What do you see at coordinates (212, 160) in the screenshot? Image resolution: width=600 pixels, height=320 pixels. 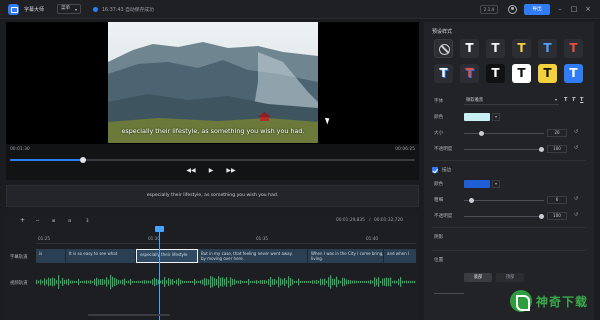 I see `playback-progress-bar` at bounding box center [212, 160].